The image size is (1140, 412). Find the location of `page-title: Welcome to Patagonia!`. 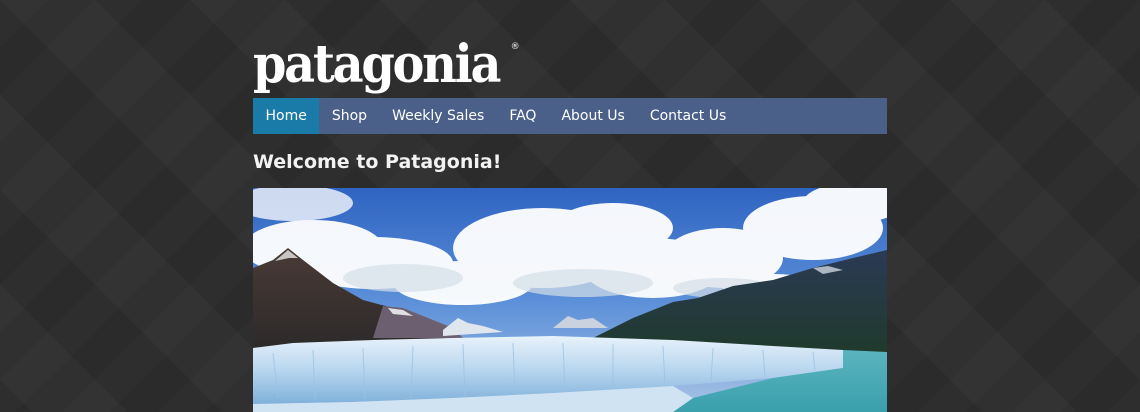

page-title: Welcome to Patagonia! is located at coordinates (377, 162).